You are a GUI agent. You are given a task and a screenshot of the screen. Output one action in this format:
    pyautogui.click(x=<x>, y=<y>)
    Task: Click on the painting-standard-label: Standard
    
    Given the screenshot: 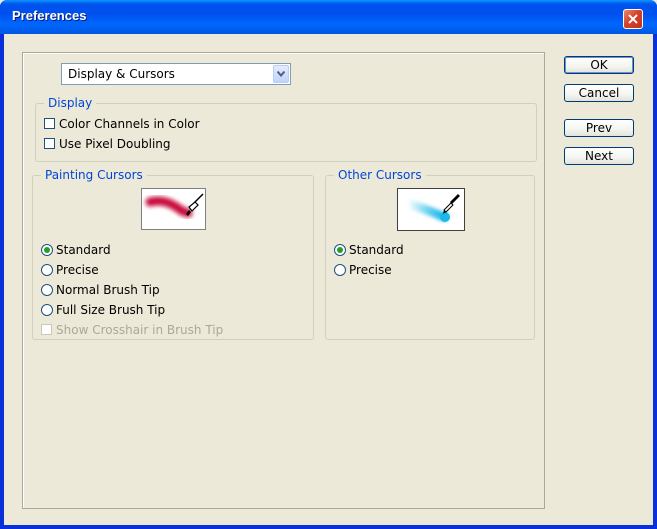 What is the action you would take?
    pyautogui.click(x=83, y=250)
    